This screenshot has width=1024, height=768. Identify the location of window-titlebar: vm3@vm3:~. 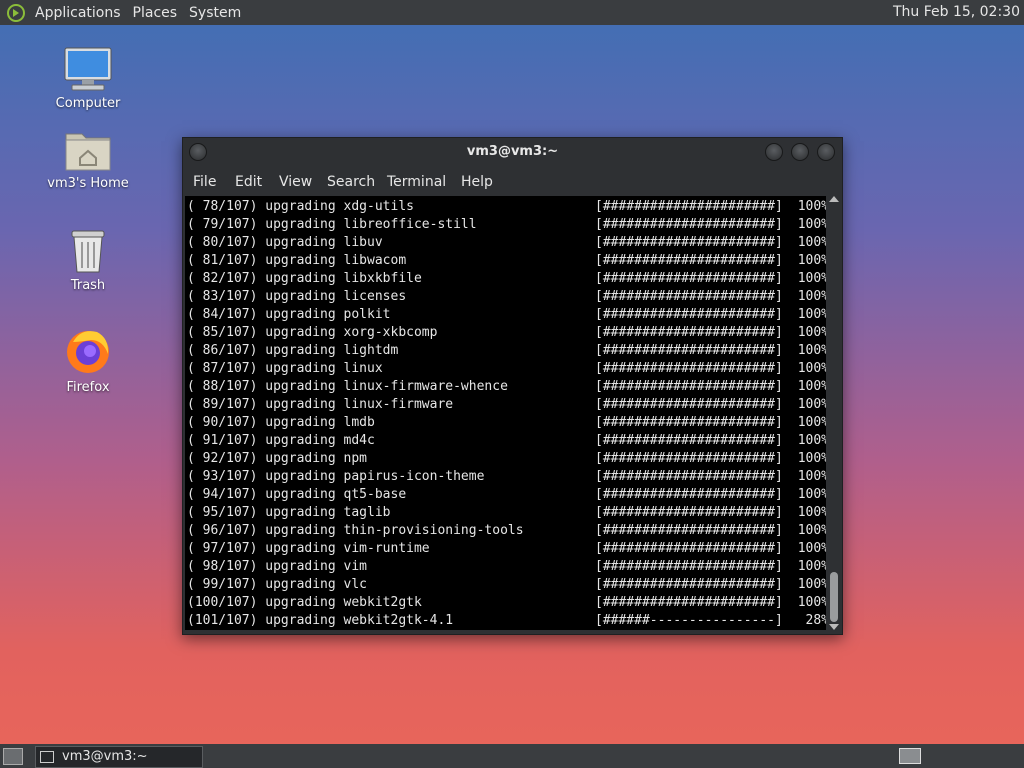
(512, 152).